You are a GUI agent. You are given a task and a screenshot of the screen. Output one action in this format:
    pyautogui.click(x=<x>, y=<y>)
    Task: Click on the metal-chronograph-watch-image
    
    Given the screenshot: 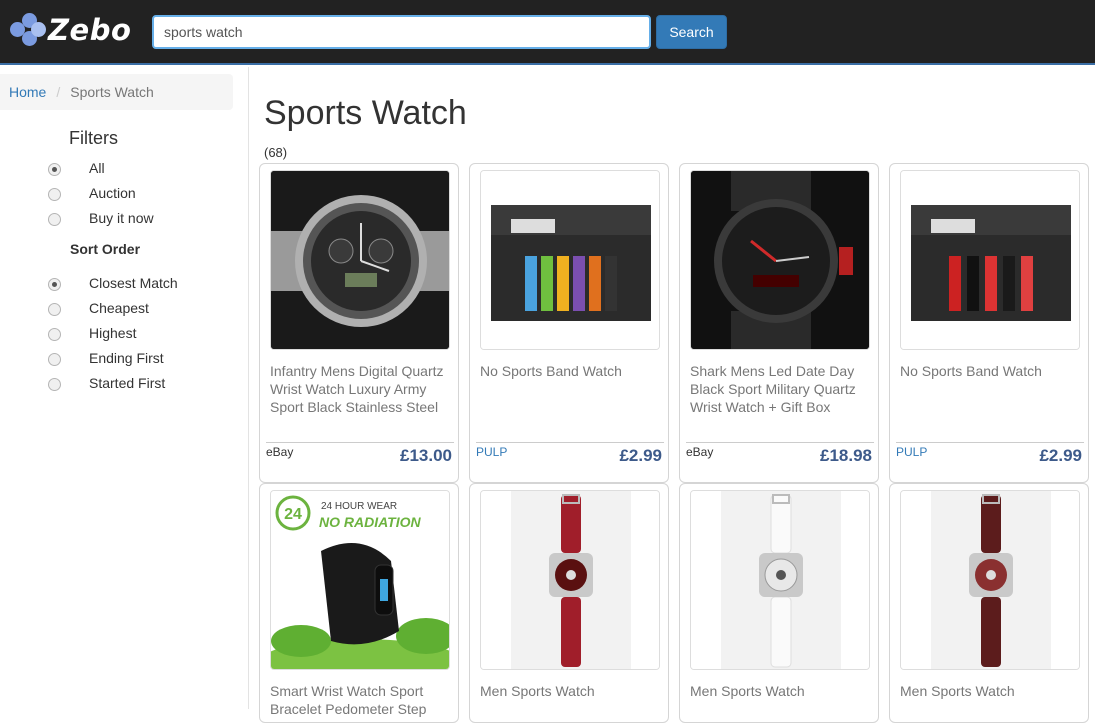 What is the action you would take?
    pyautogui.click(x=360, y=260)
    